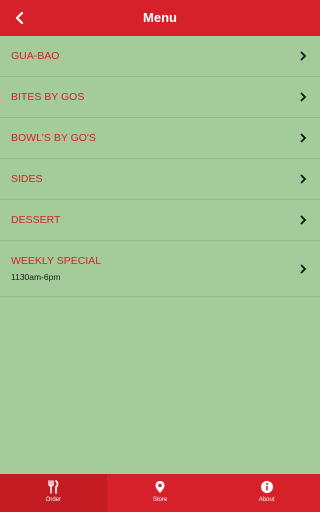 This screenshot has width=320, height=512. I want to click on tab-store: Store, so click(160, 493).